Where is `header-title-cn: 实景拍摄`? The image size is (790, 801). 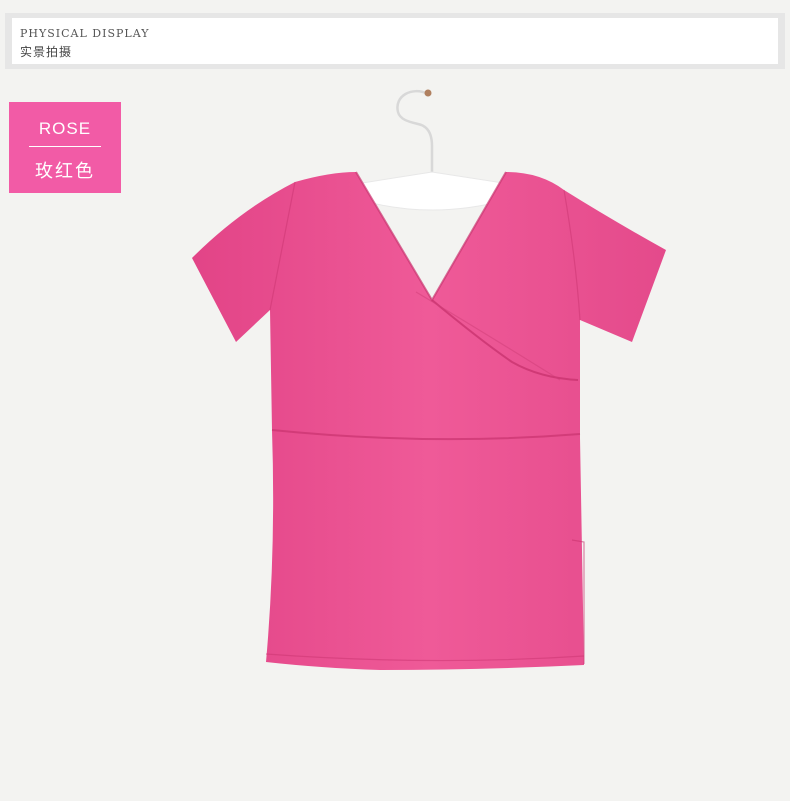 header-title-cn: 实景拍摄 is located at coordinates (46, 52).